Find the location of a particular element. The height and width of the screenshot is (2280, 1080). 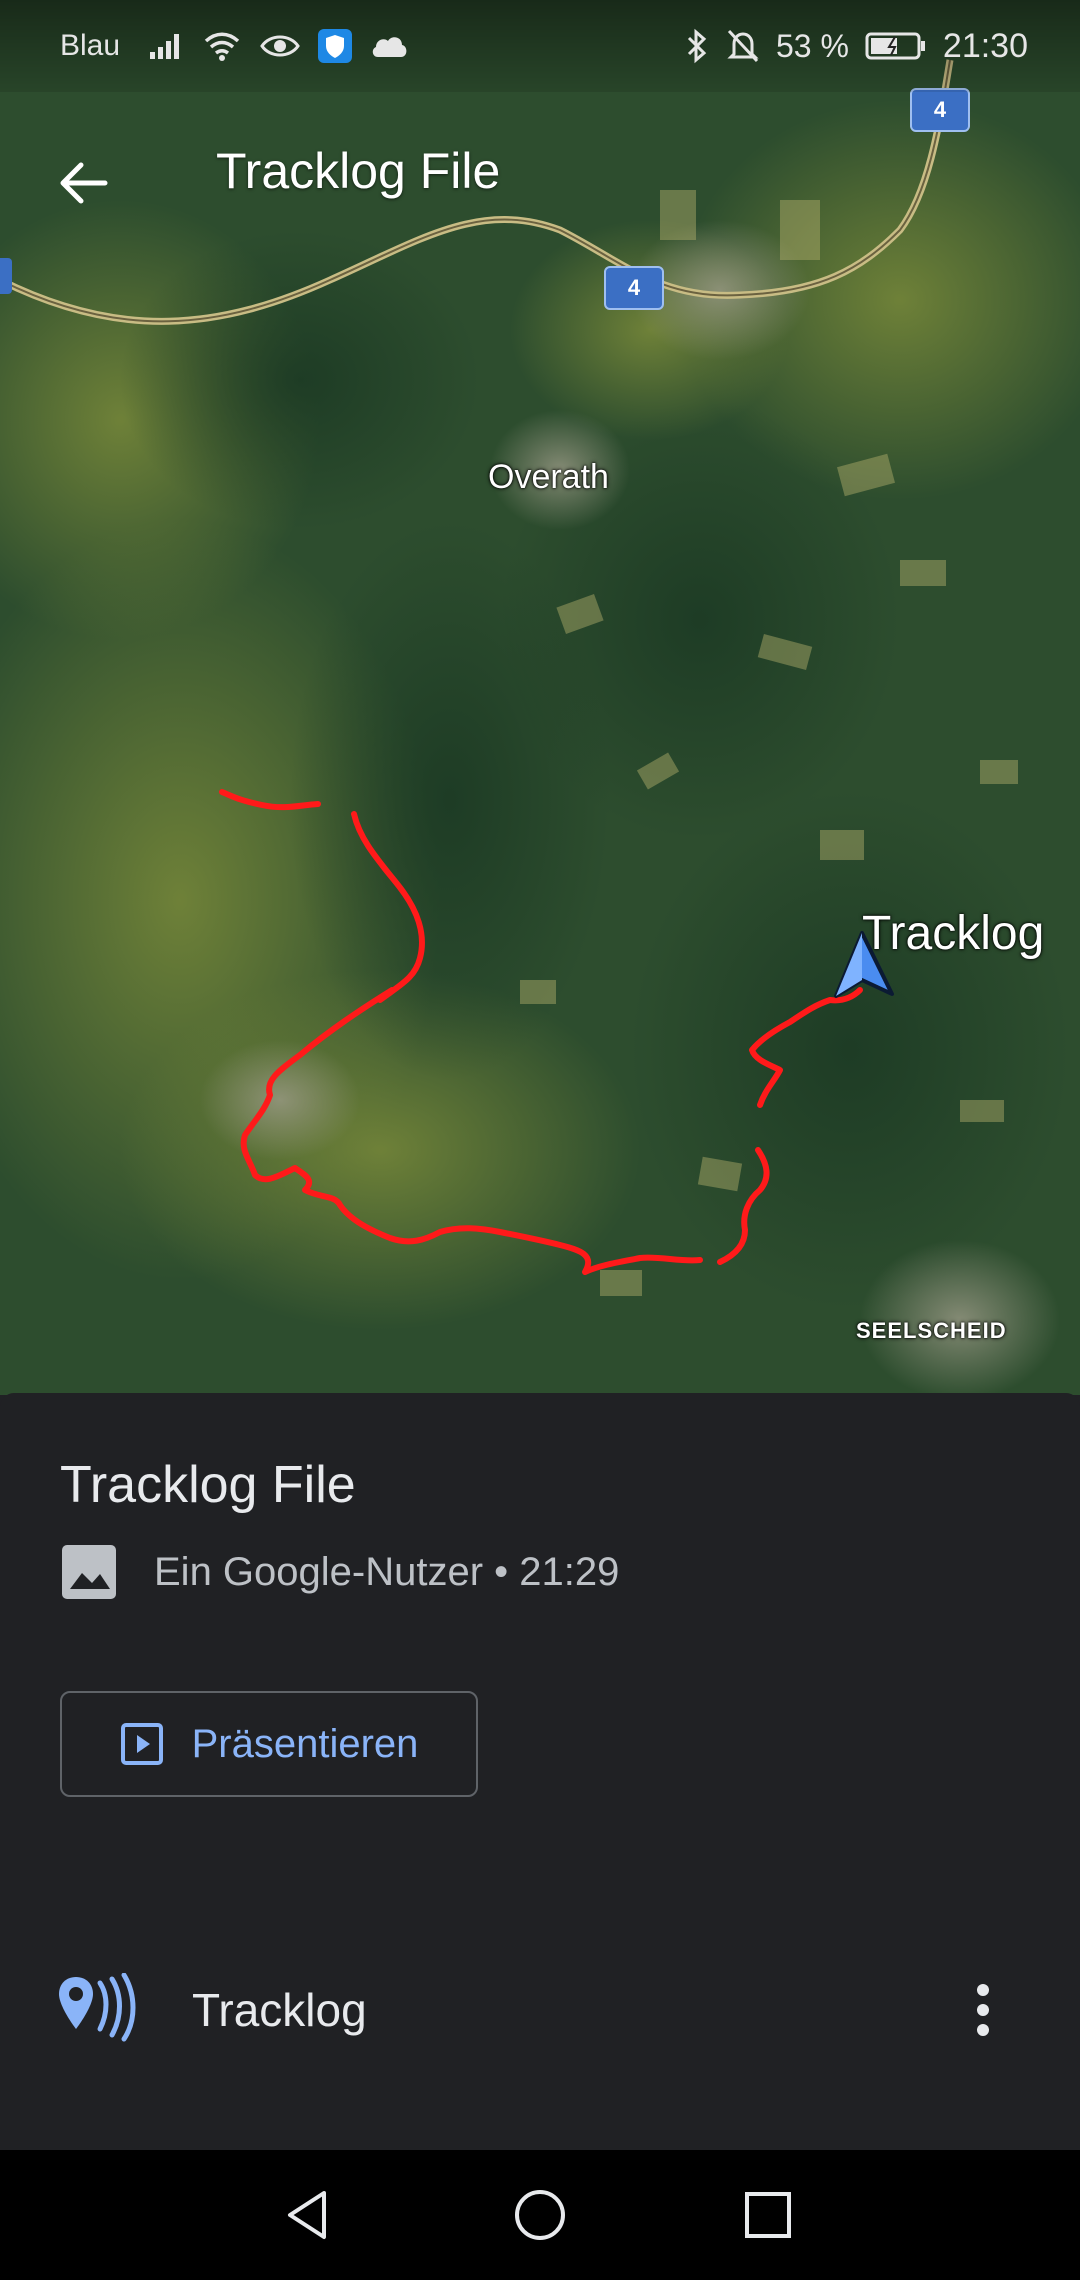

more-options-button is located at coordinates (983, 2010).